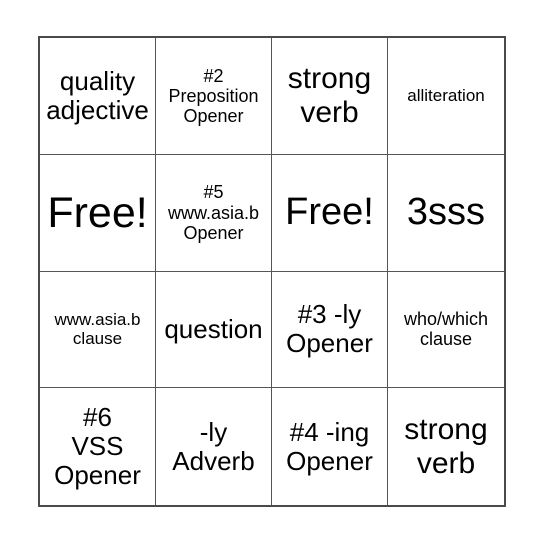 Image resolution: width=544 pixels, height=544 pixels. What do you see at coordinates (98, 96) in the screenshot?
I see `bingo-cell-r1-c1: quality adjective` at bounding box center [98, 96].